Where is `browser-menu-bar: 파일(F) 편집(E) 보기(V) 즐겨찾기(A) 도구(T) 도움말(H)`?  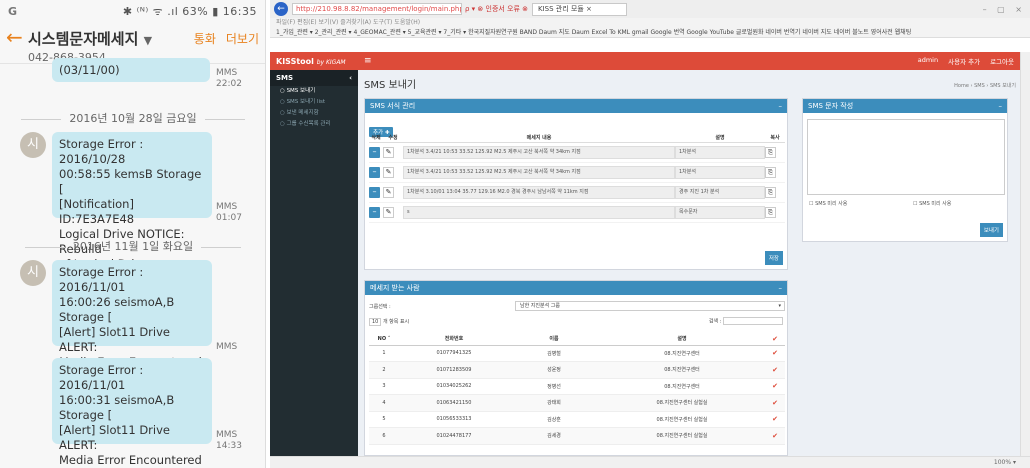
browser-menu-bar: 파일(F) 편집(E) 보기(V) 즐겨찾기(A) 도구(T) 도움말(H) is located at coordinates (650, 22).